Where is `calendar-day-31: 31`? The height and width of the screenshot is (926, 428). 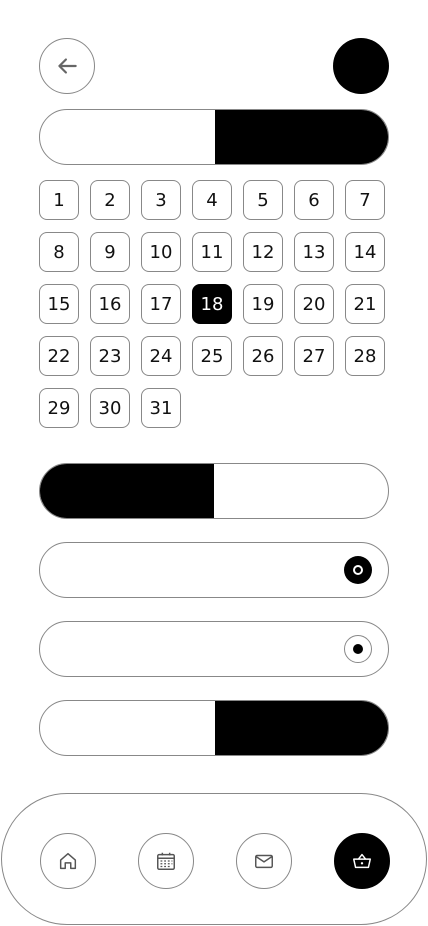 calendar-day-31: 31 is located at coordinates (161, 408).